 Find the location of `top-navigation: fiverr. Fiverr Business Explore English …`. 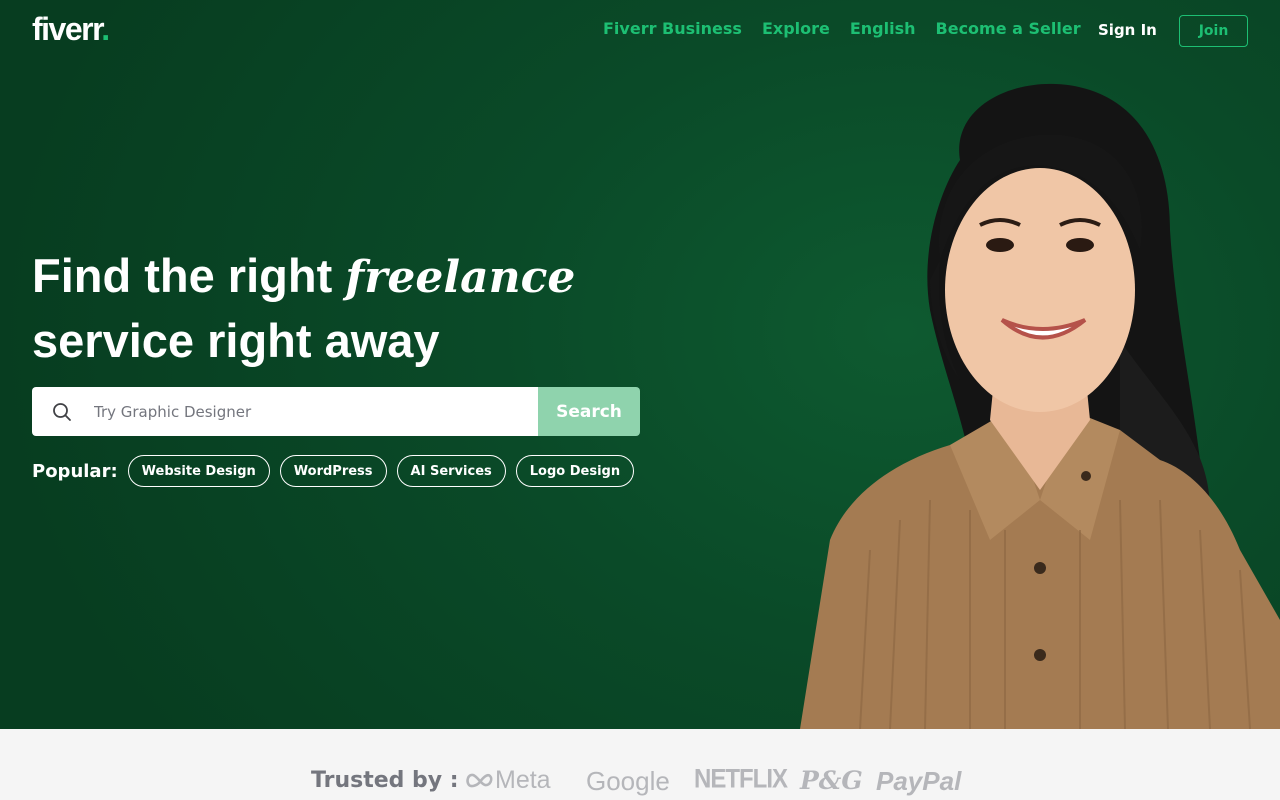

top-navigation: fiverr. Fiverr Business Explore English … is located at coordinates (640, 30).